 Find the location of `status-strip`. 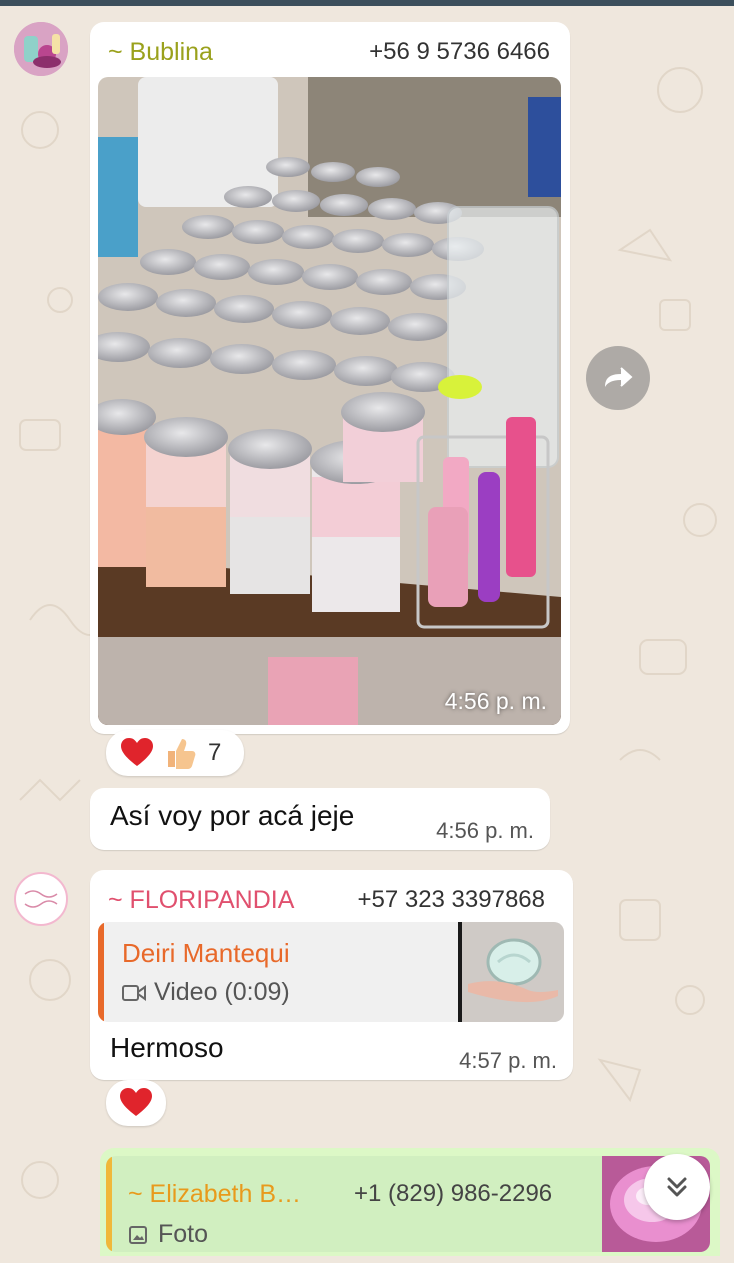

status-strip is located at coordinates (367, 3).